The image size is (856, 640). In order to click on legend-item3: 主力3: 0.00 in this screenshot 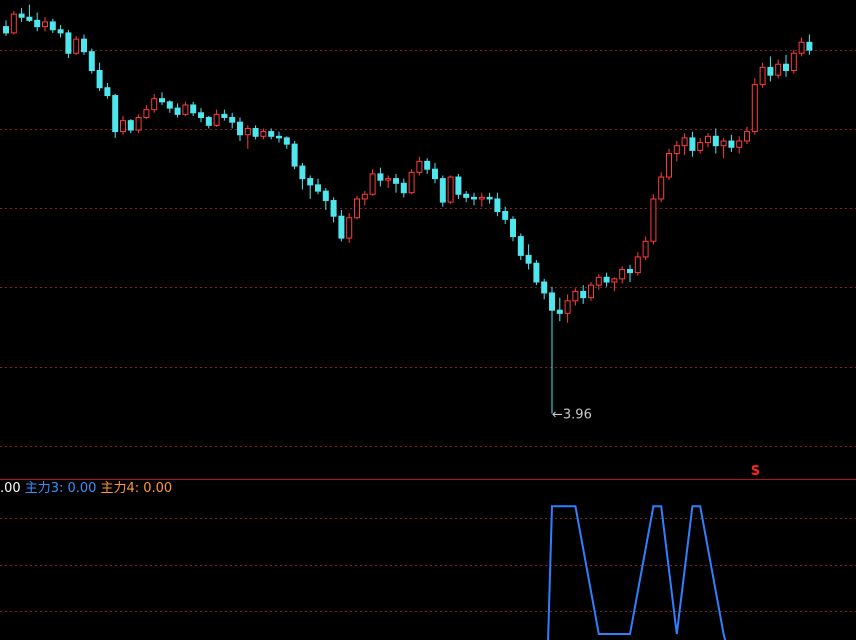, I will do `click(61, 488)`.